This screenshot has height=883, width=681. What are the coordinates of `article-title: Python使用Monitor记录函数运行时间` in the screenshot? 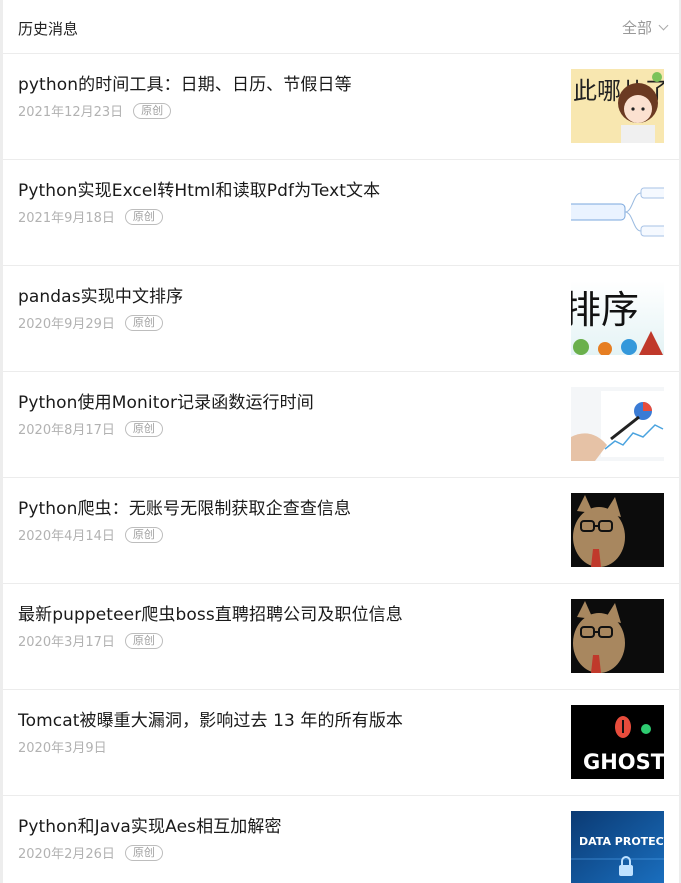 It's located at (166, 400).